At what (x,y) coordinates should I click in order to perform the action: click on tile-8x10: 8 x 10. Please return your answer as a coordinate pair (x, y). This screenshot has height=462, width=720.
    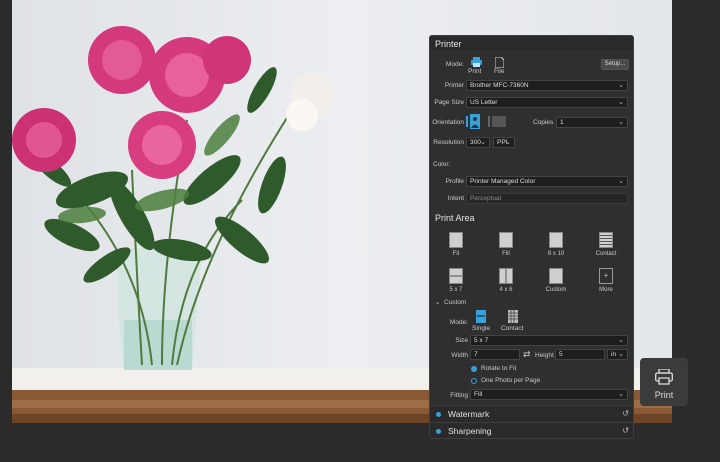
    Looking at the image, I should click on (556, 244).